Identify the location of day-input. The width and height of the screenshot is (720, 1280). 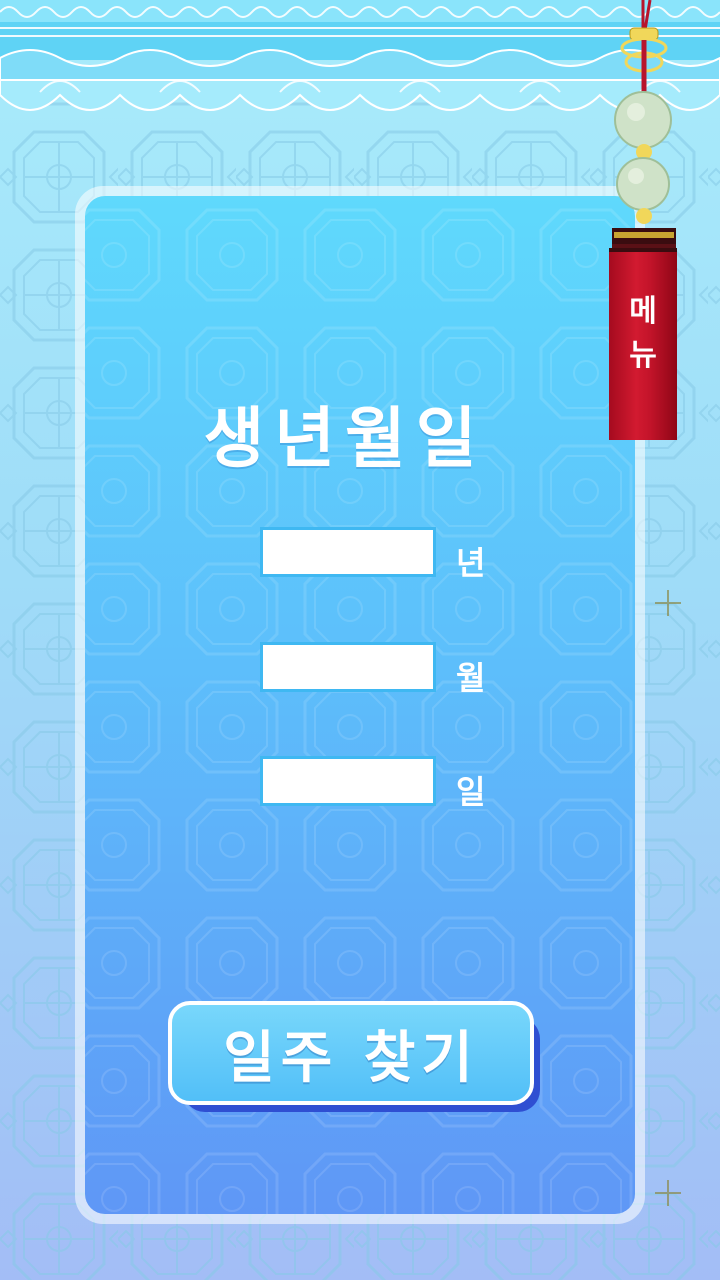
(348, 781).